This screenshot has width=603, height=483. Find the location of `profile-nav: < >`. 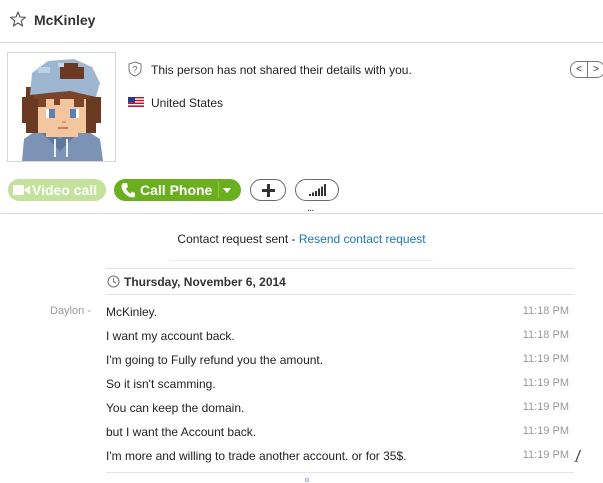

profile-nav: < > is located at coordinates (586, 69).